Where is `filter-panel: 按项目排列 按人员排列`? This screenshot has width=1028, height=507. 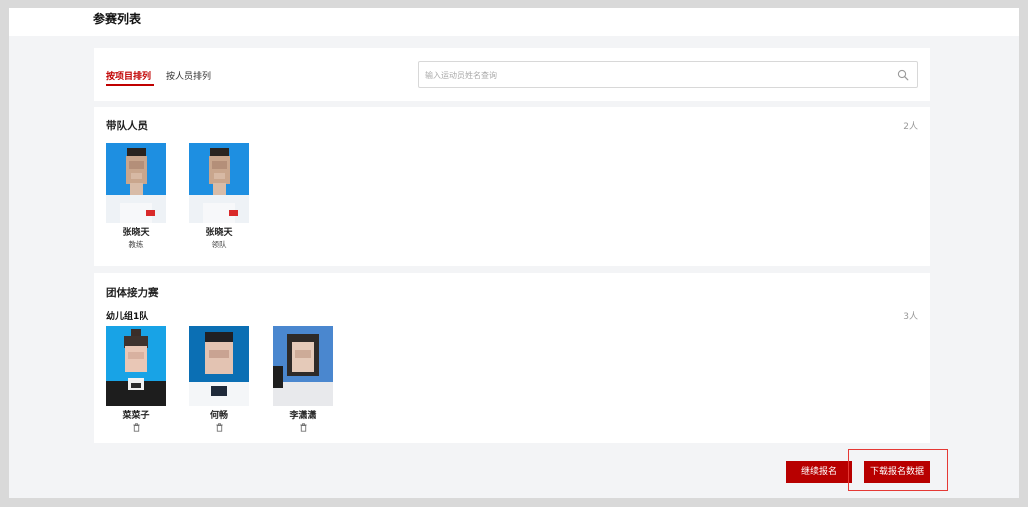 filter-panel: 按项目排列 按人员排列 is located at coordinates (512, 74).